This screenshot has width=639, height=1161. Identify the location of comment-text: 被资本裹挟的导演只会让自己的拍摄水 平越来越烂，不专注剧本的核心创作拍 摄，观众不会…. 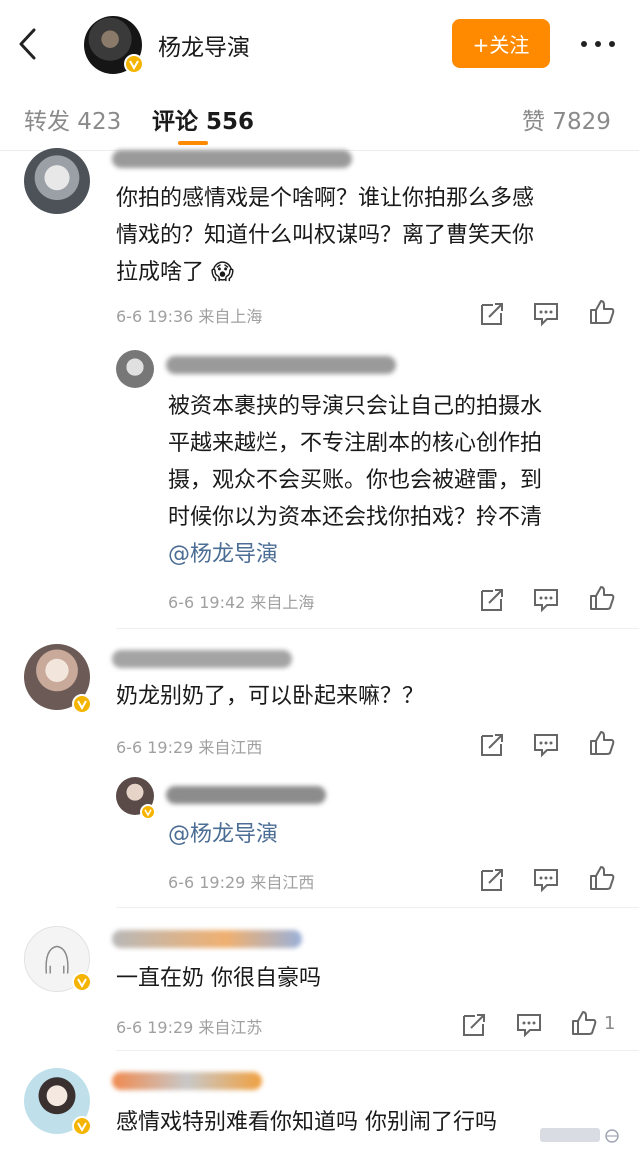
(355, 480).